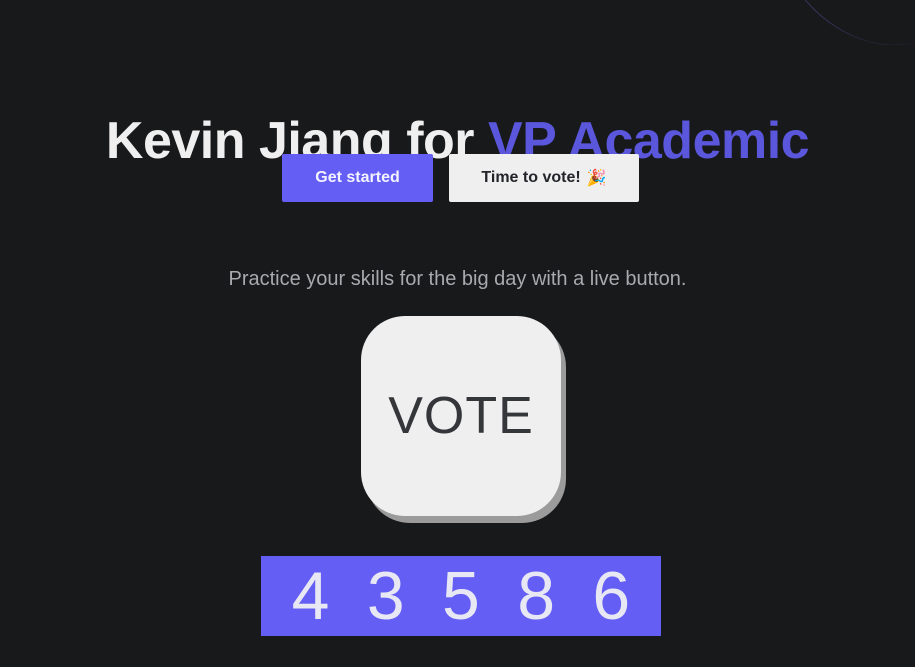 This screenshot has width=915, height=667. I want to click on counter-digit: 3, so click(385, 596).